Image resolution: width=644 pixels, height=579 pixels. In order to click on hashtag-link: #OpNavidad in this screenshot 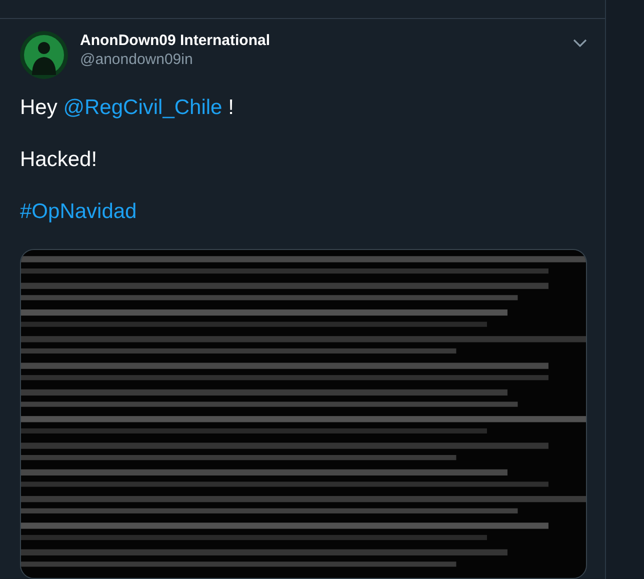, I will do `click(303, 212)`.